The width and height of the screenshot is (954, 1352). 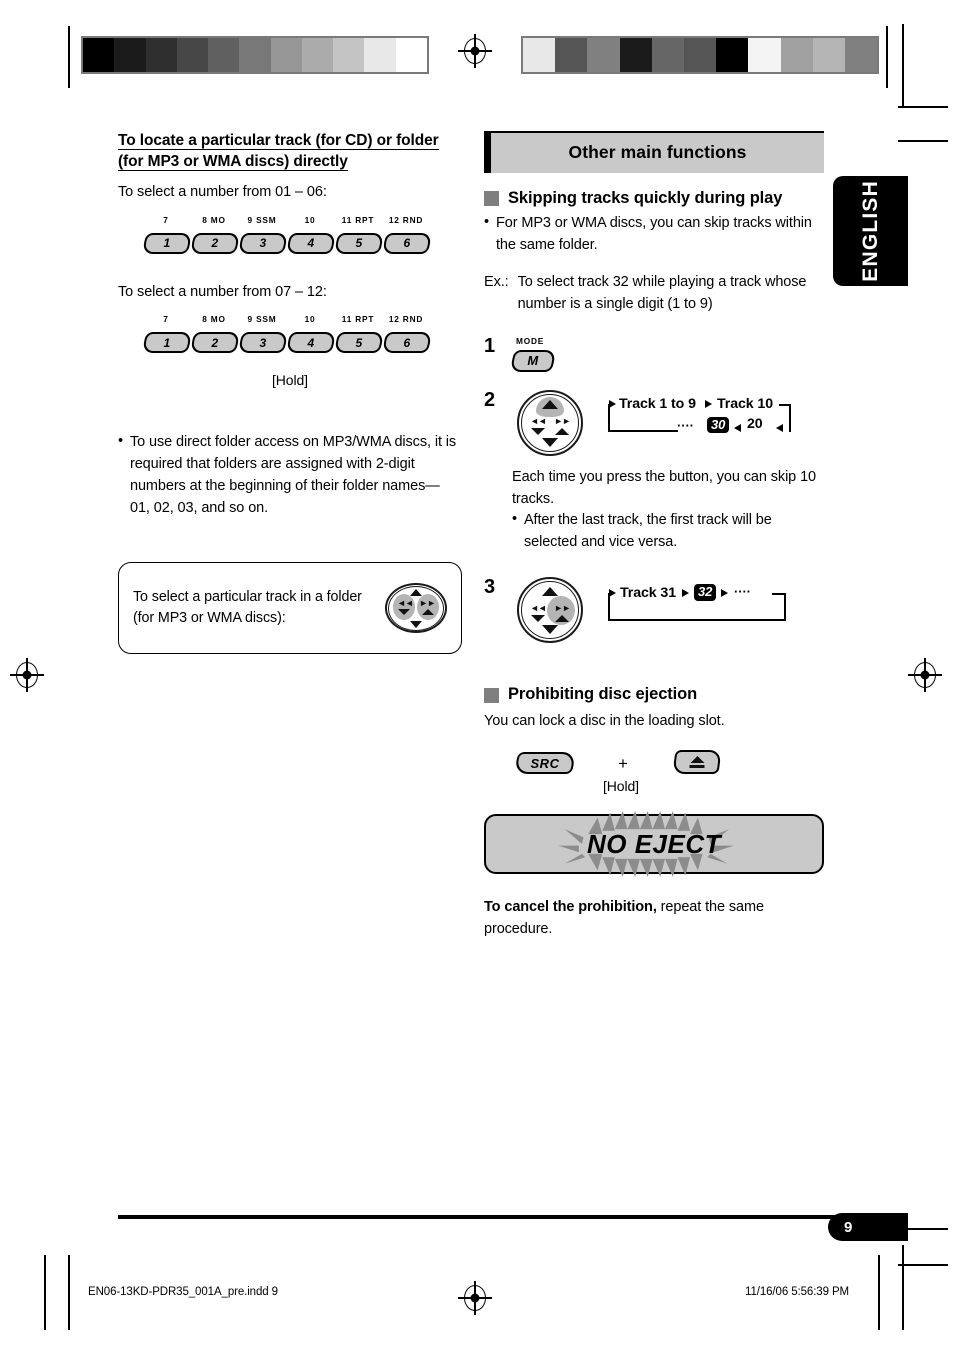 What do you see at coordinates (562, 608) in the screenshot?
I see `fast-forward-icon: ►►` at bounding box center [562, 608].